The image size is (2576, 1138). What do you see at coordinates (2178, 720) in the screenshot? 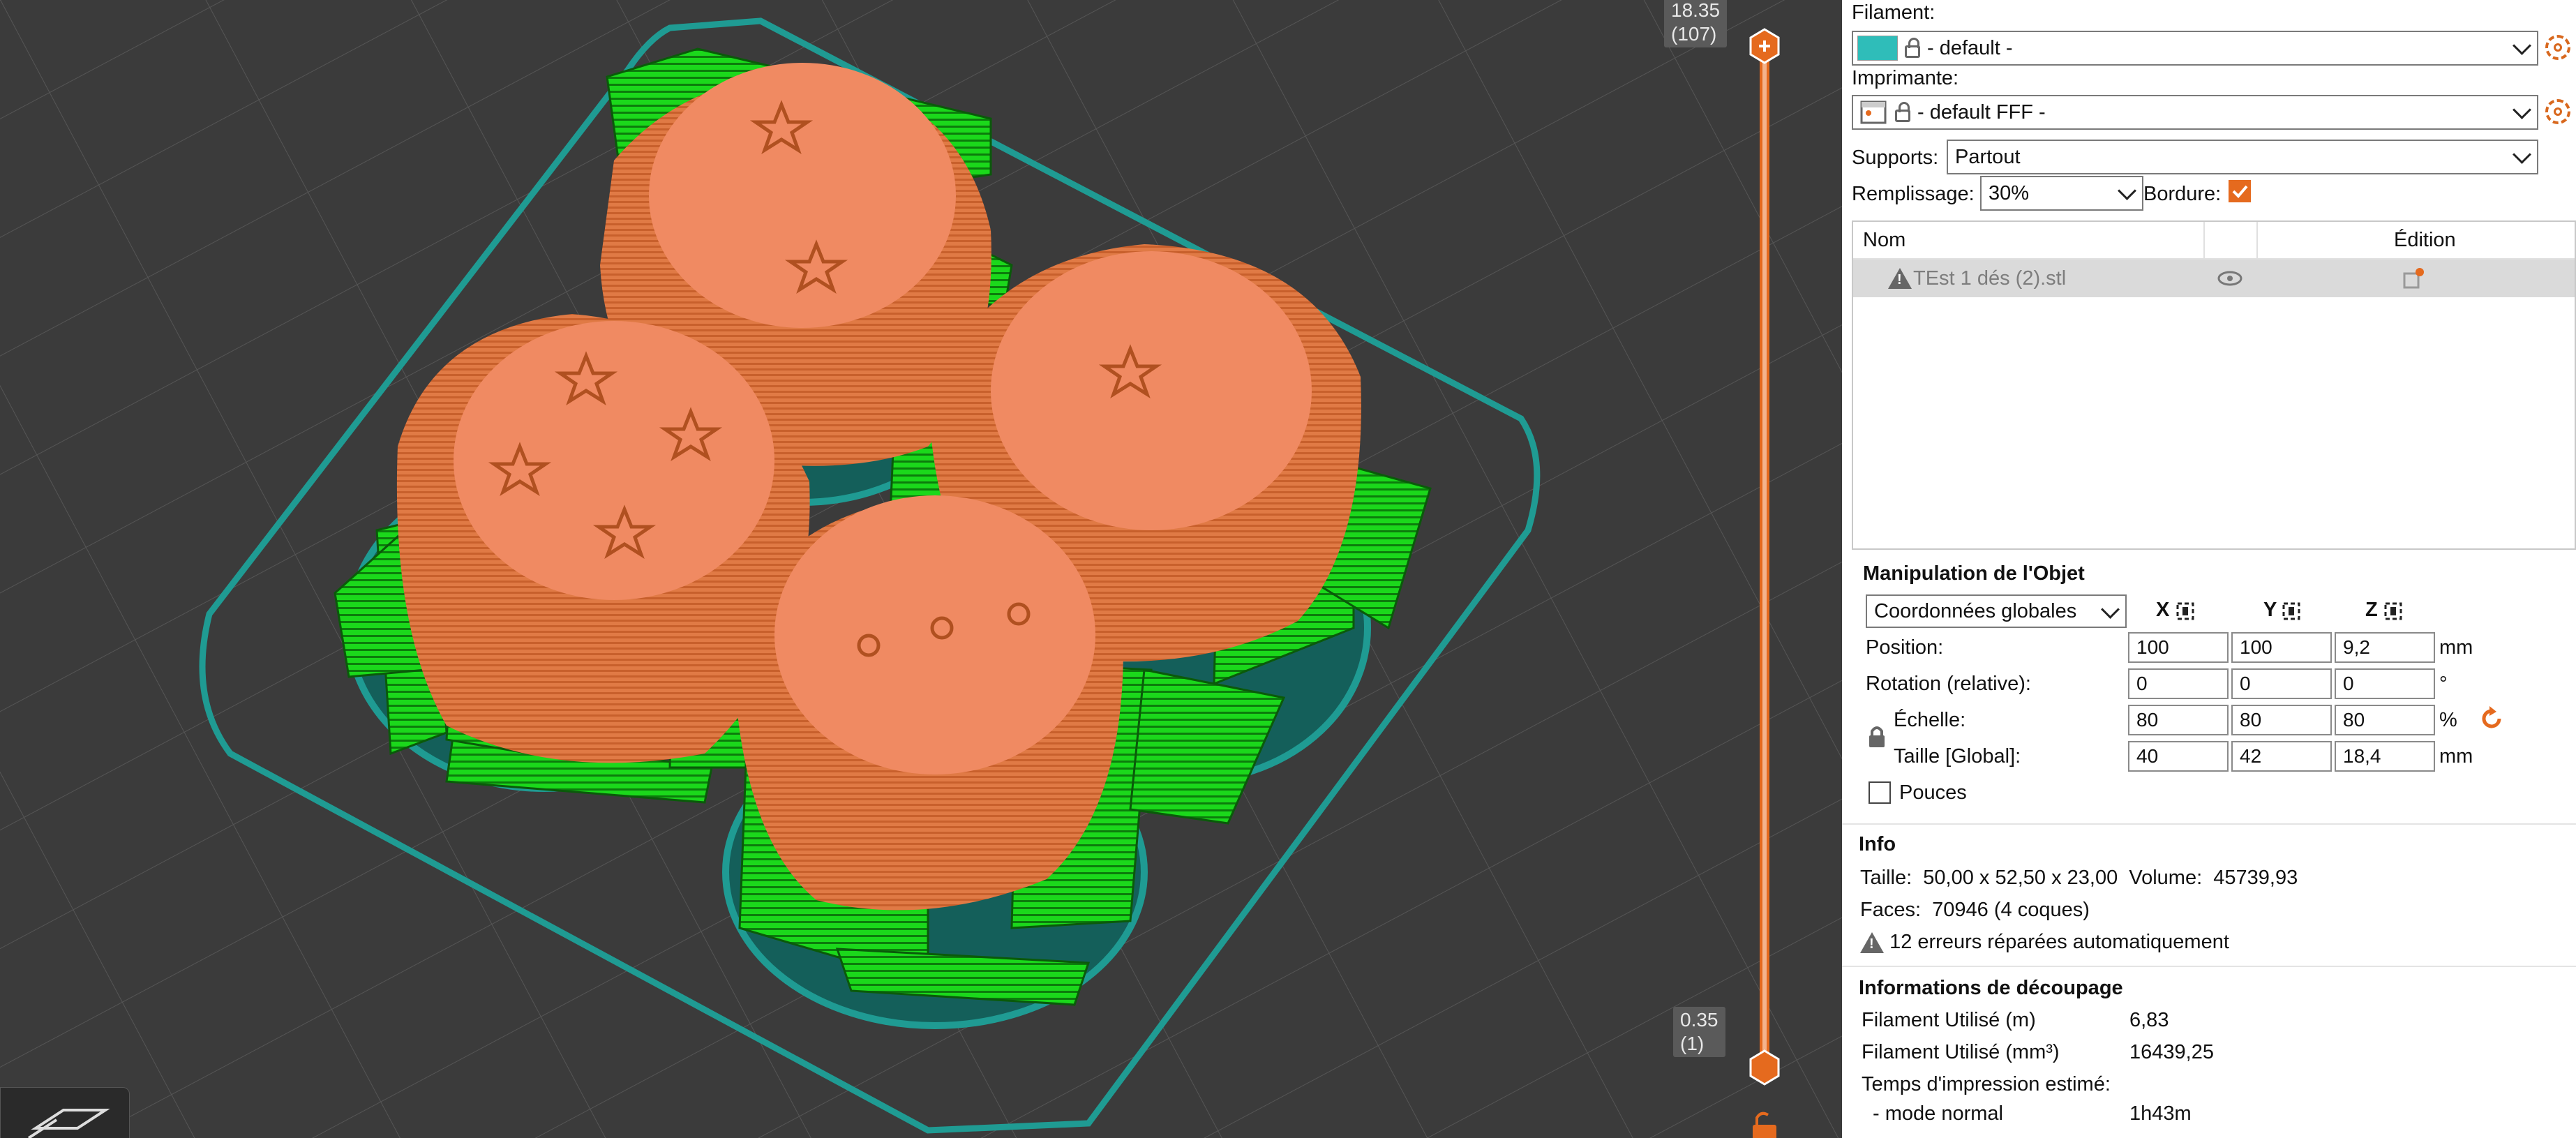
I see `scale-x-field: 80` at bounding box center [2178, 720].